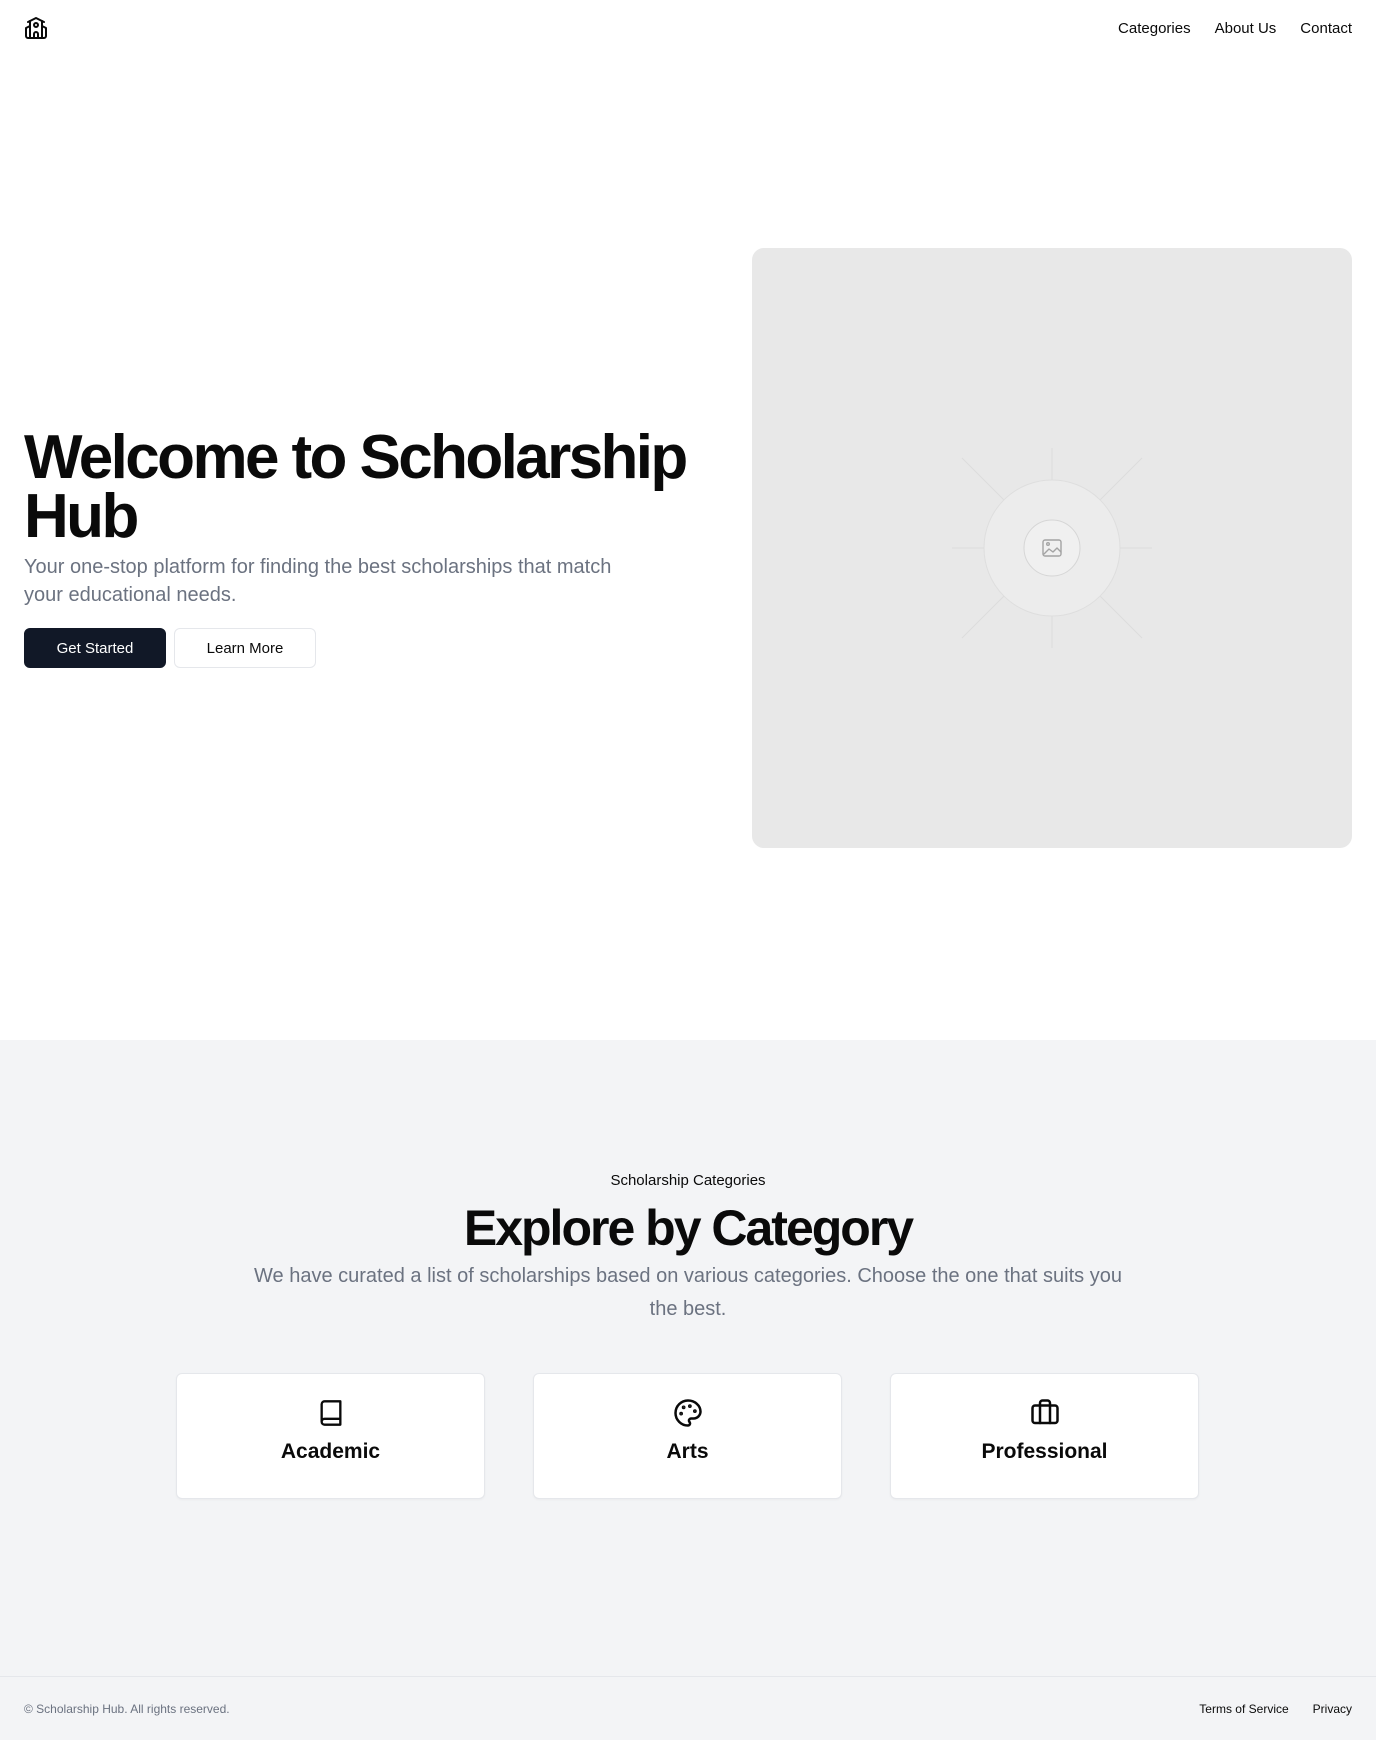 This screenshot has width=1376, height=1740. I want to click on categories-eyebrow: Scholarship Categories, so click(688, 1180).